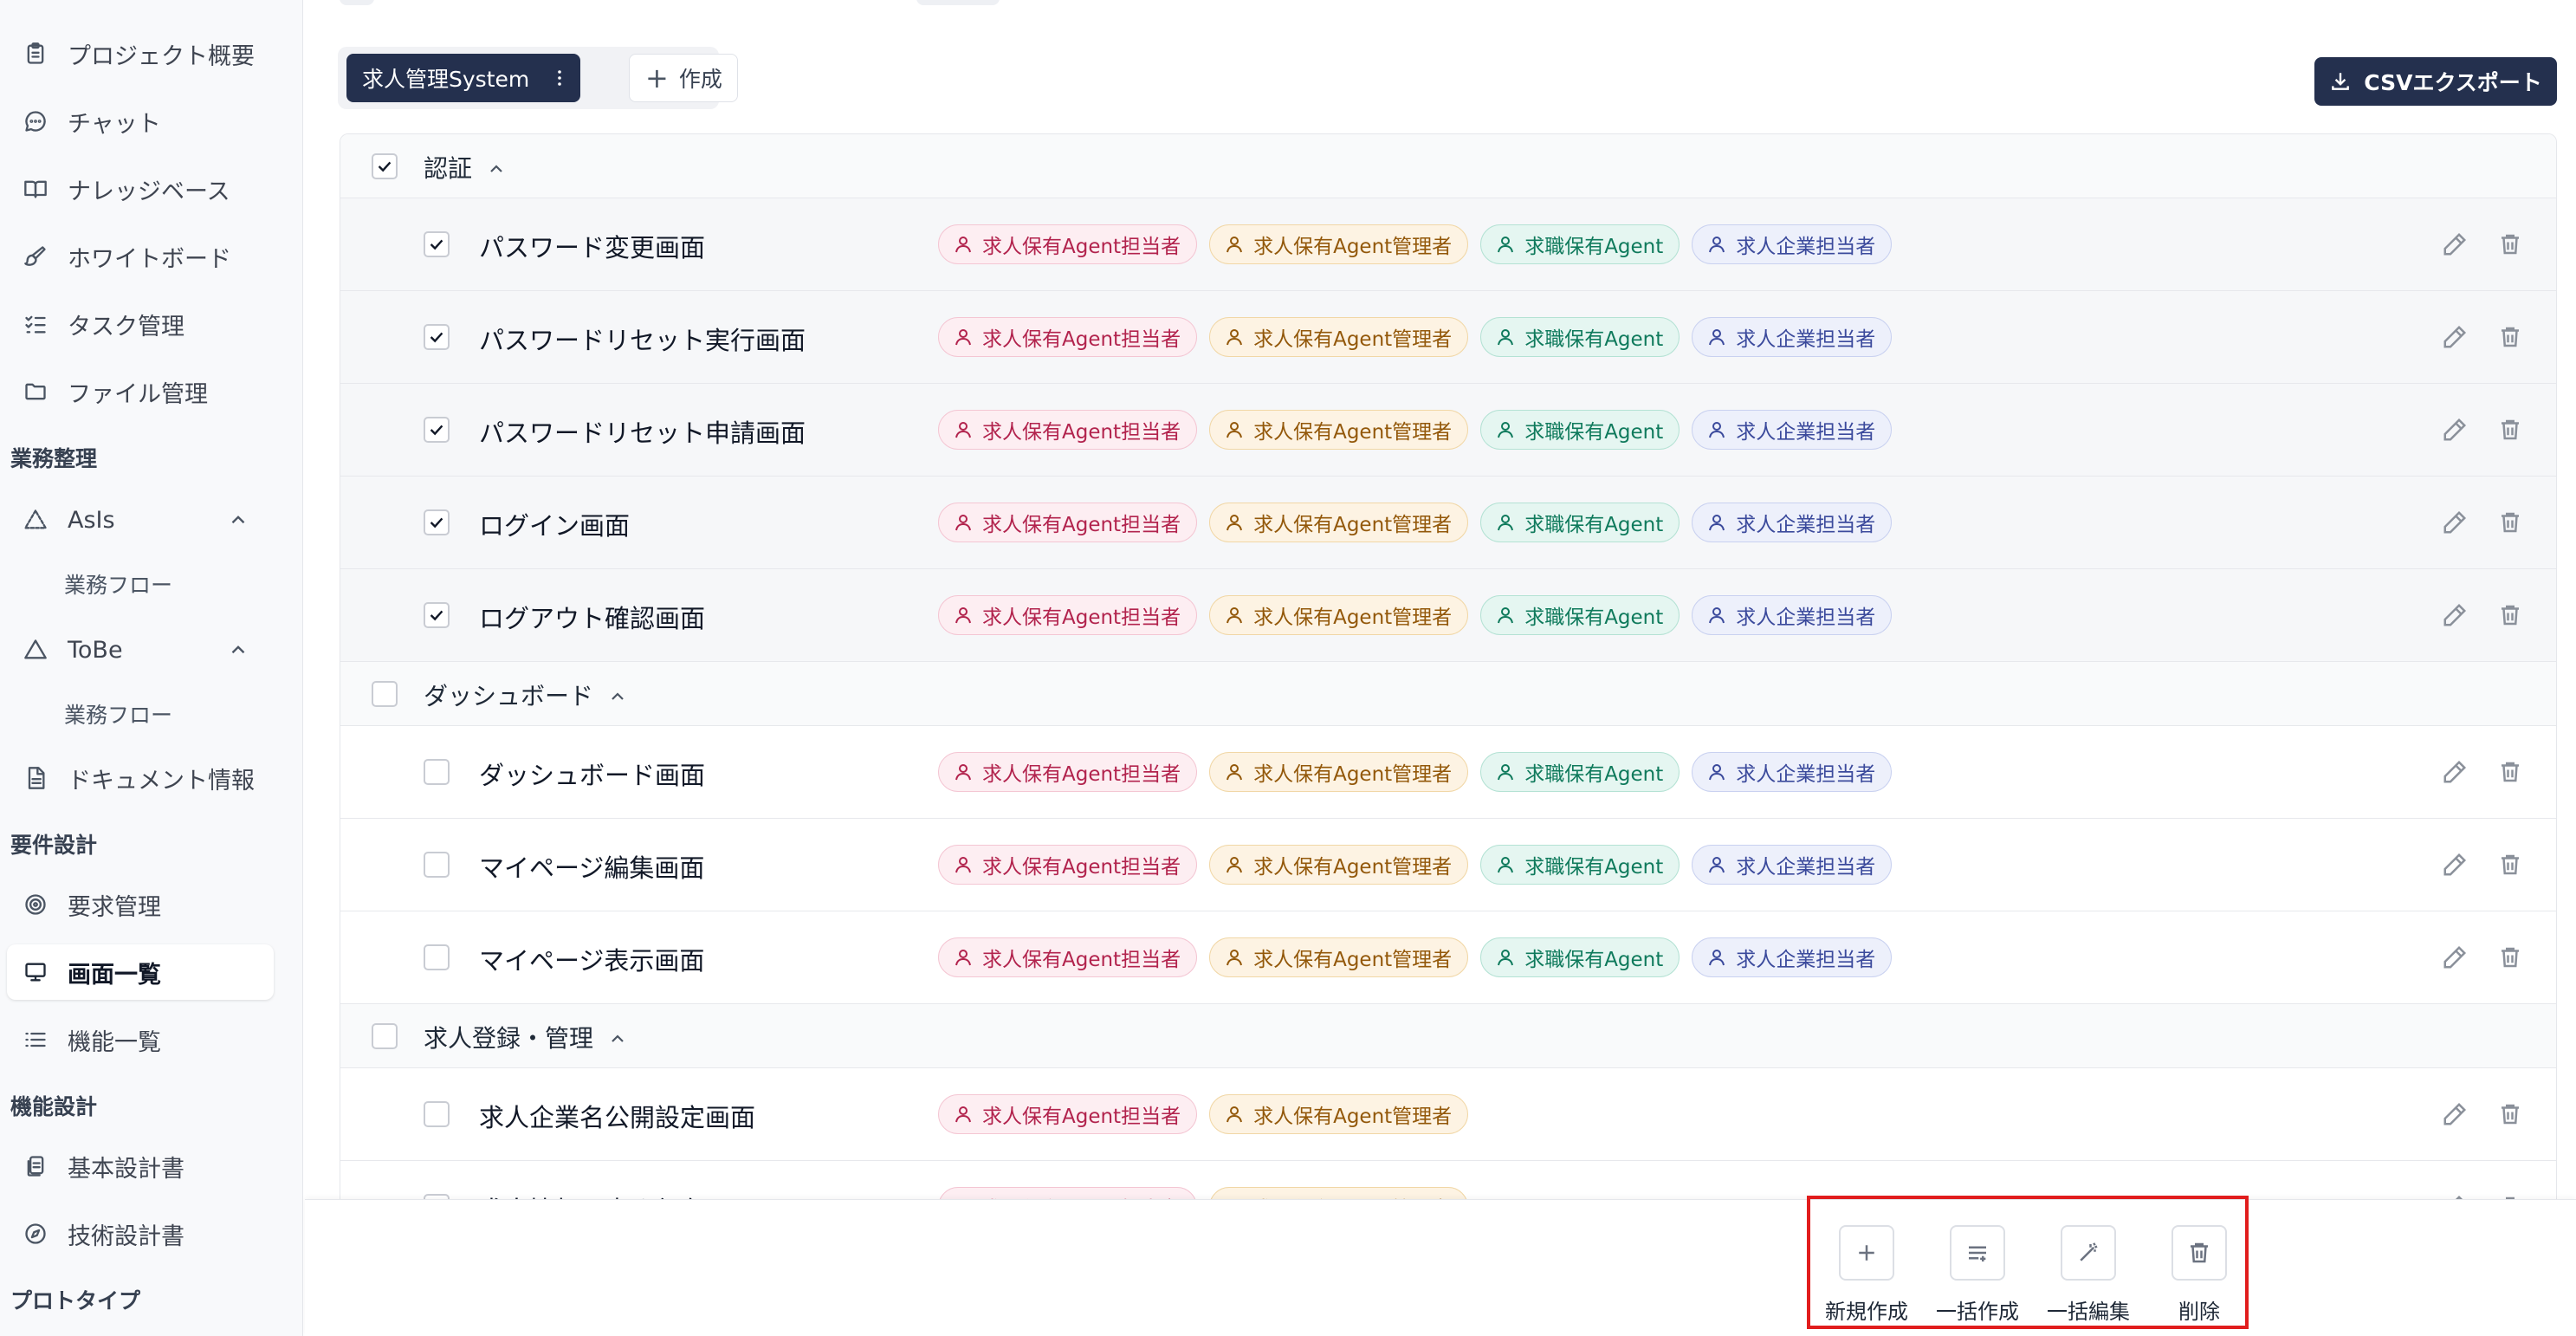 The image size is (2576, 1336). Describe the element at coordinates (36, 392) in the screenshot. I see `folder-icon` at that location.